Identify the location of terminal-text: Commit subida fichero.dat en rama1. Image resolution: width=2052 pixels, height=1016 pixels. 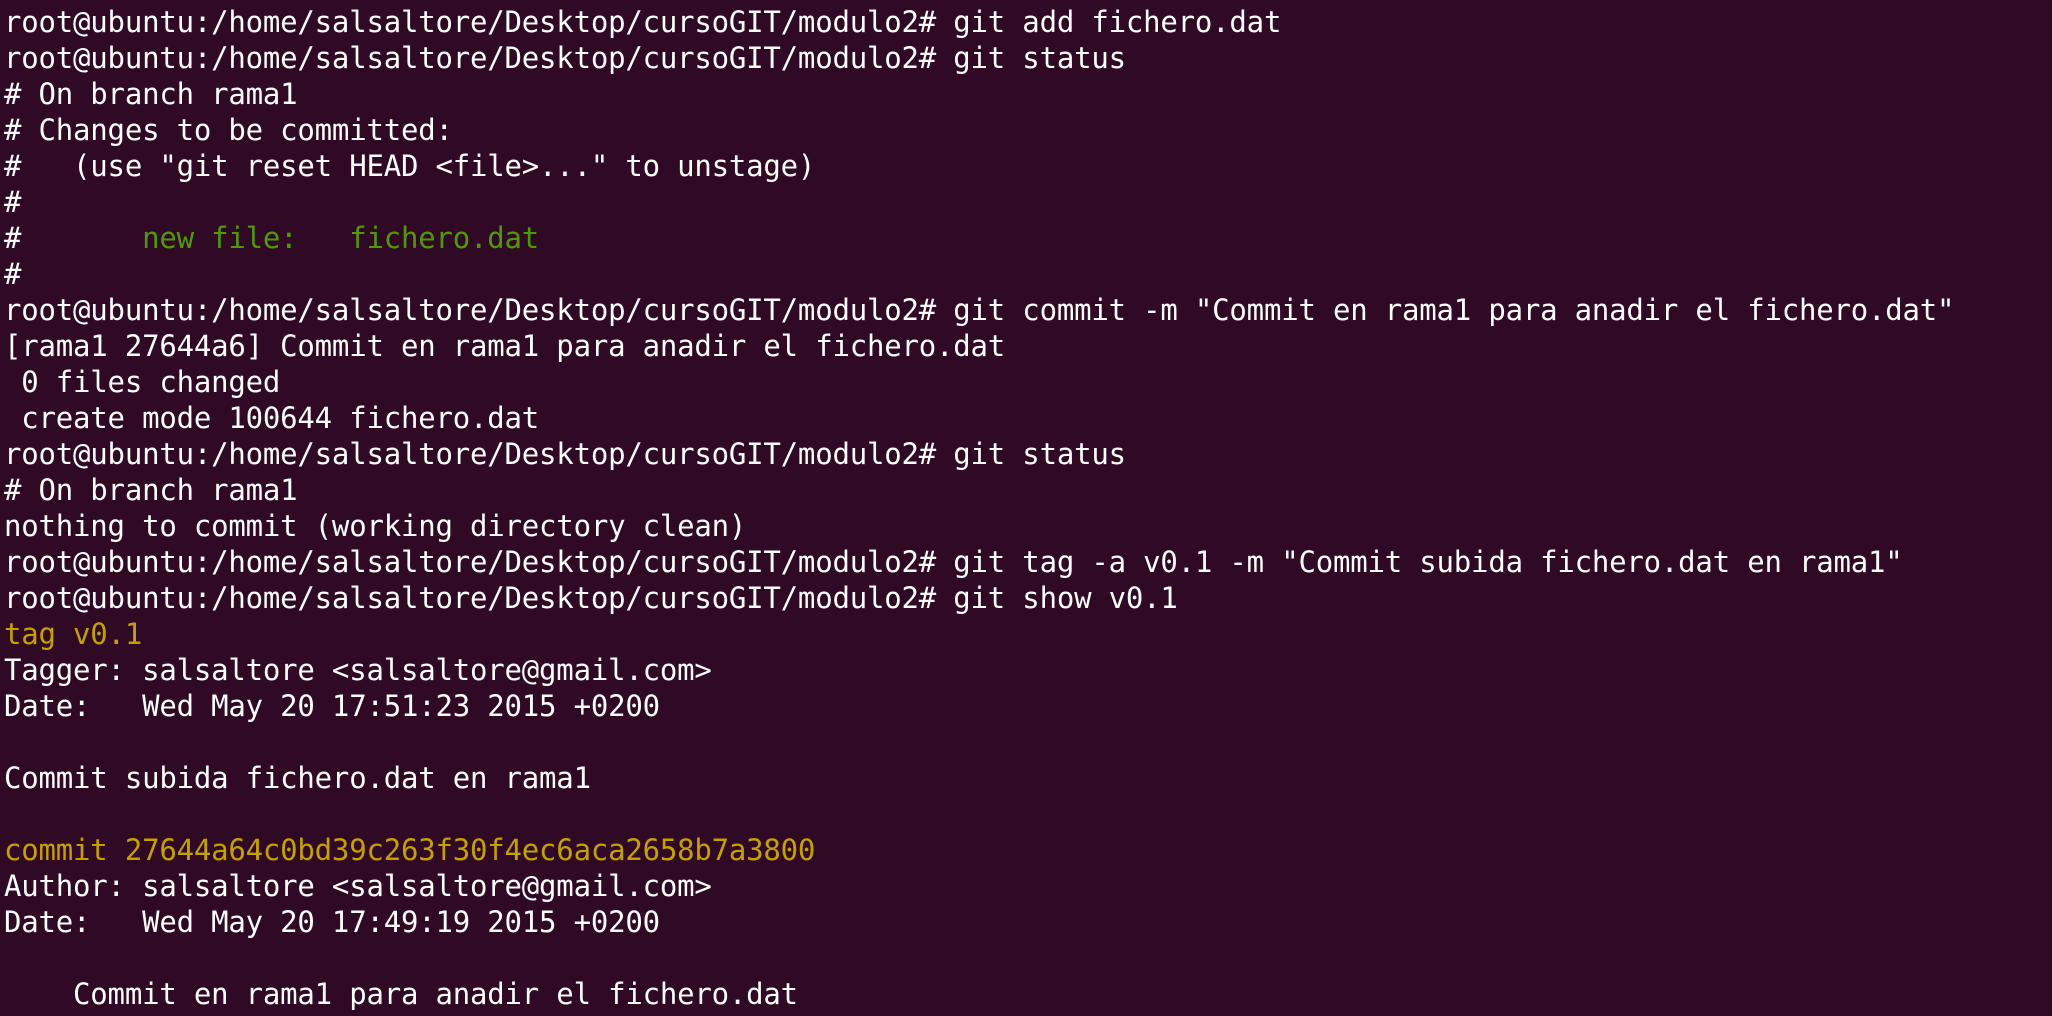
(297, 778).